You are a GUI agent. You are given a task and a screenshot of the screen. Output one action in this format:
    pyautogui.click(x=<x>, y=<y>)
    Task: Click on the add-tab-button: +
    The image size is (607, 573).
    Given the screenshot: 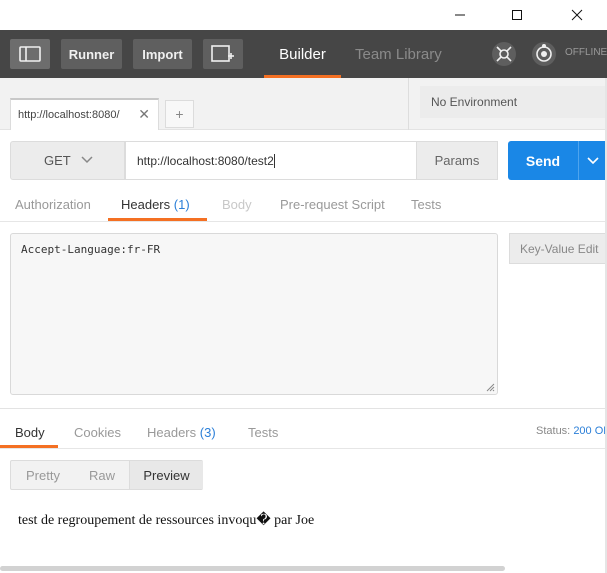 What is the action you would take?
    pyautogui.click(x=179, y=114)
    